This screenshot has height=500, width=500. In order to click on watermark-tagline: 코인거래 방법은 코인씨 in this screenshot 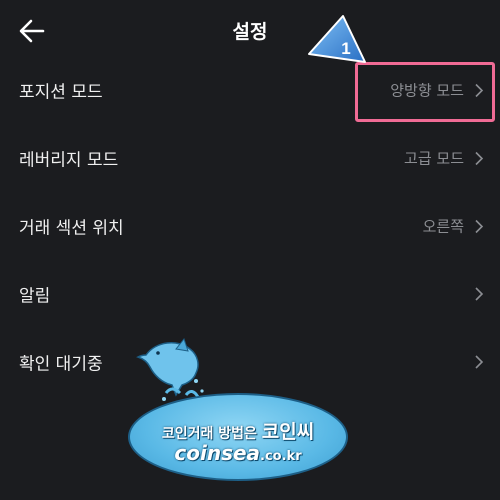, I will do `click(238, 432)`.